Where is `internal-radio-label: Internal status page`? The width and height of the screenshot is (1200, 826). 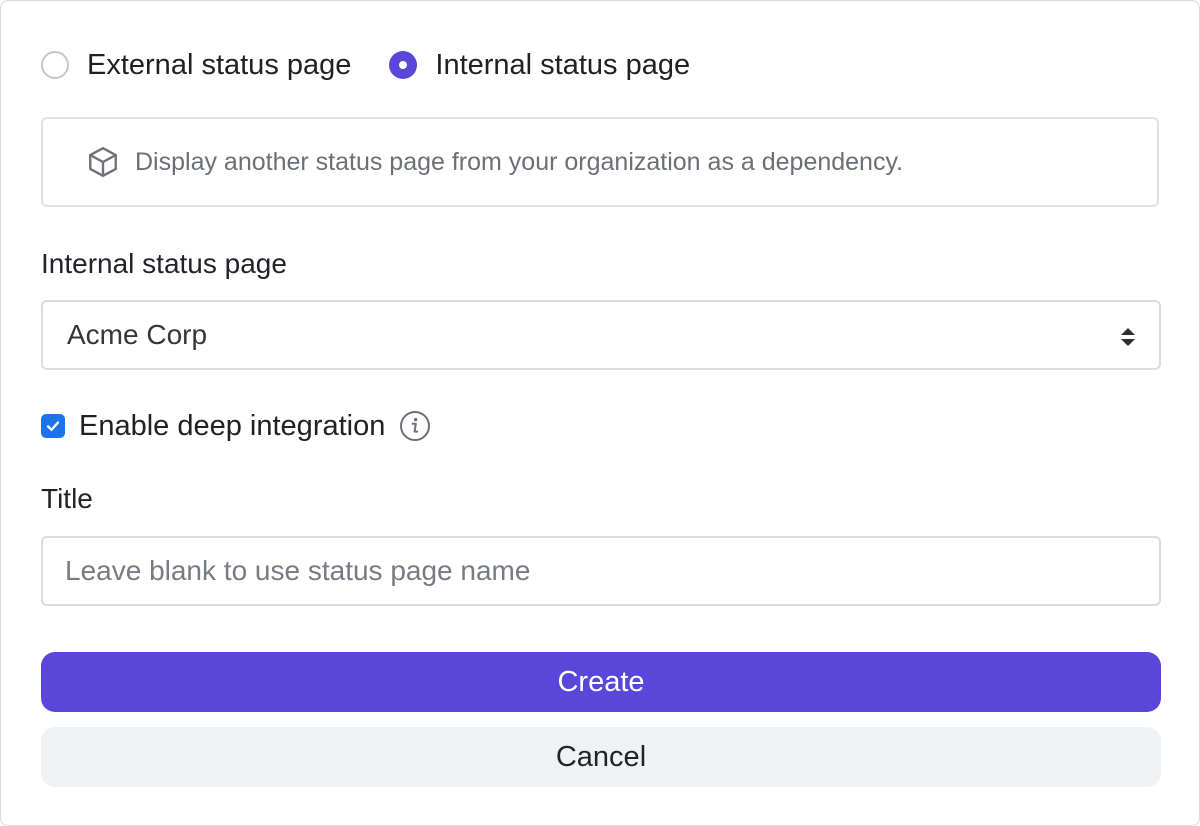
internal-radio-label: Internal status page is located at coordinates (562, 65).